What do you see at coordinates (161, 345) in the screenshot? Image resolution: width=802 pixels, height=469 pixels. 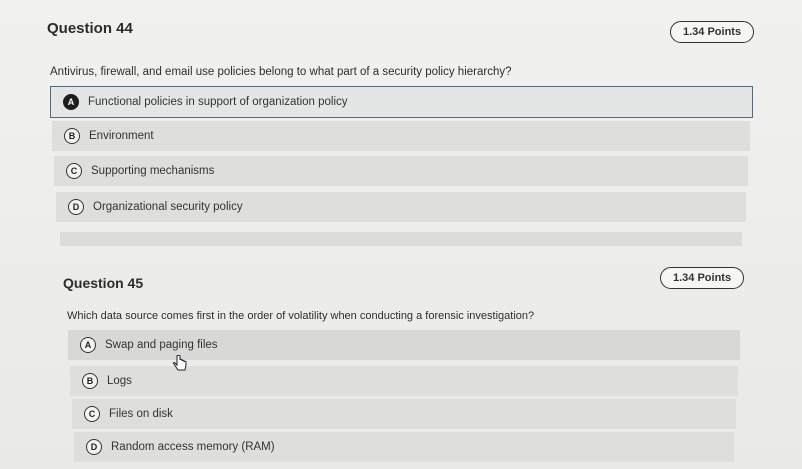 I see `option-text: Swap and paging files` at bounding box center [161, 345].